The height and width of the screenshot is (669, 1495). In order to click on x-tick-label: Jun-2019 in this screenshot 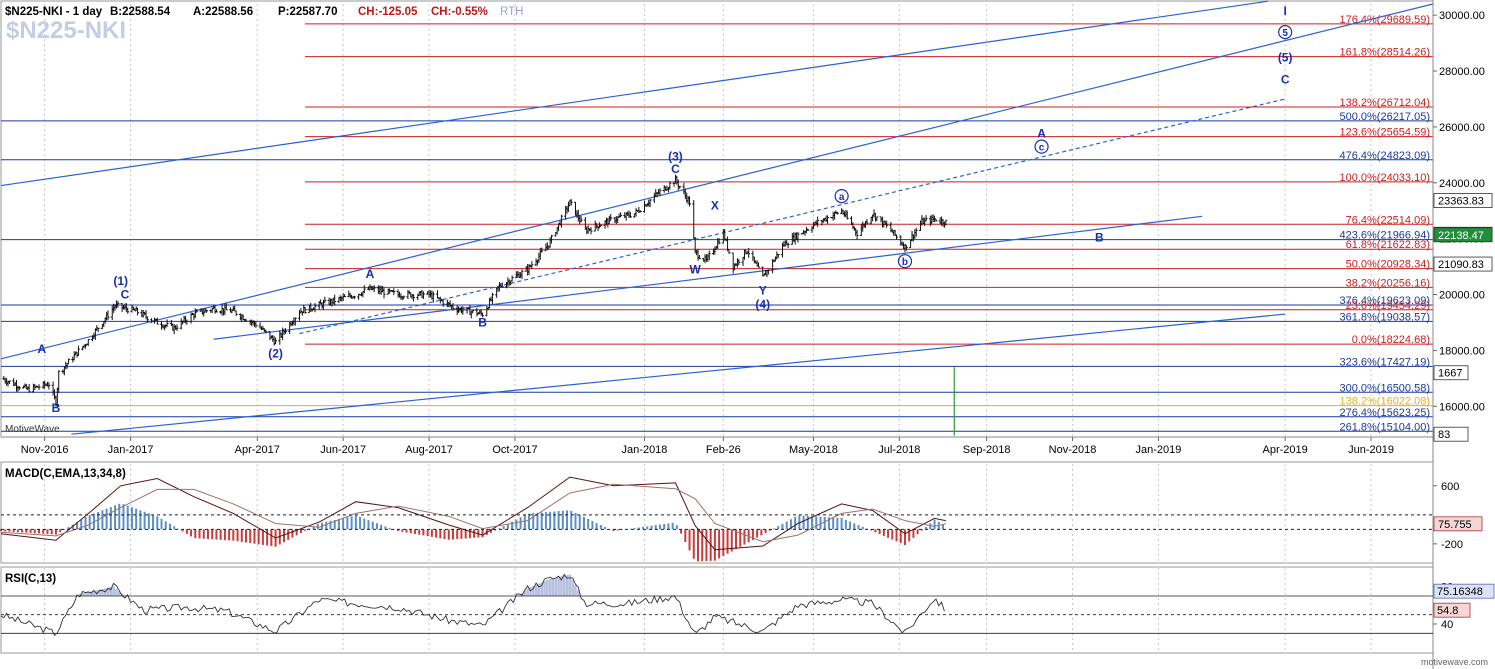, I will do `click(1371, 450)`.